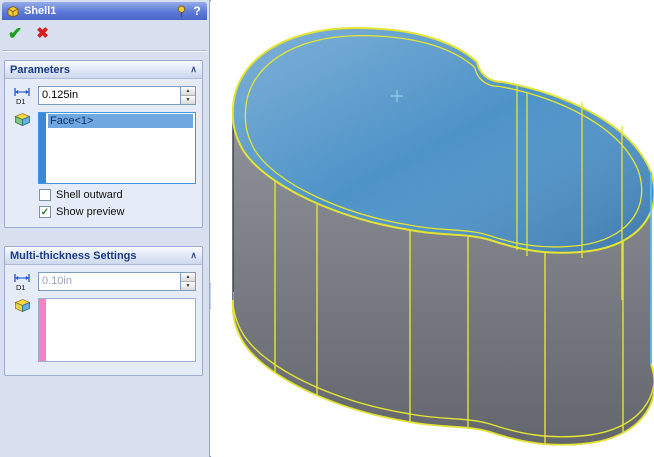 Image resolution: width=654 pixels, height=457 pixels. I want to click on multi-thickness-color-stripe, so click(42, 330).